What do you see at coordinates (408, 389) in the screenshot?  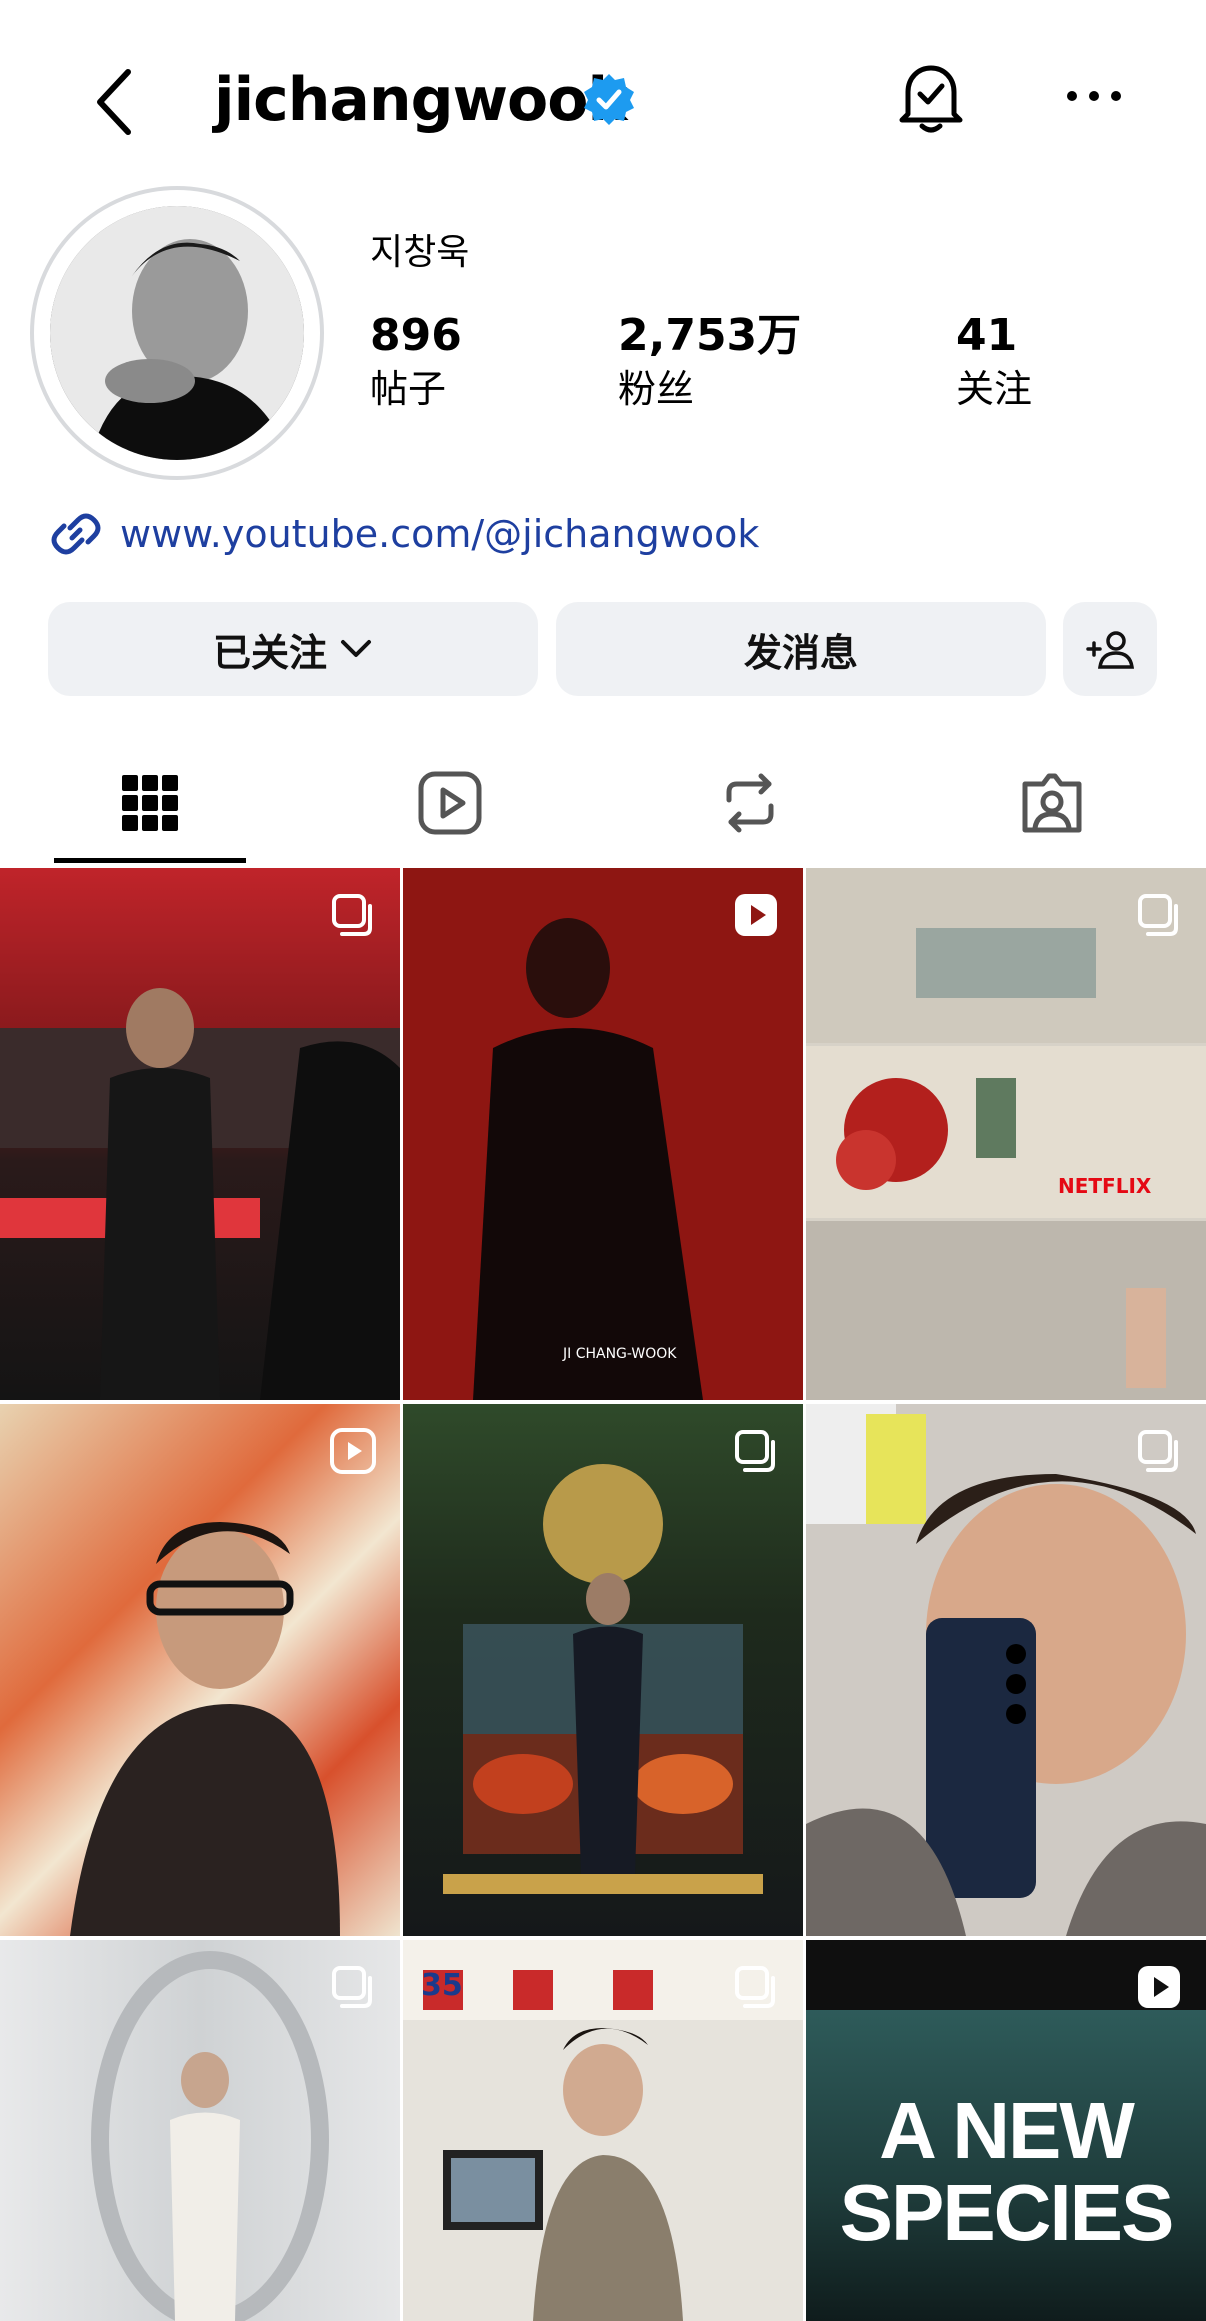 I see `stat-posts-label: 帖子` at bounding box center [408, 389].